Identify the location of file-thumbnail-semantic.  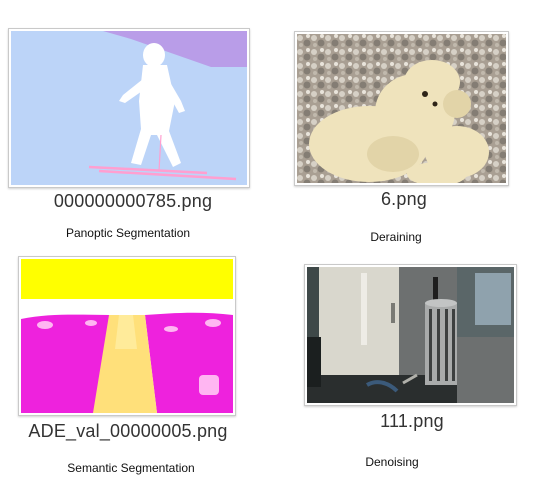
(127, 336).